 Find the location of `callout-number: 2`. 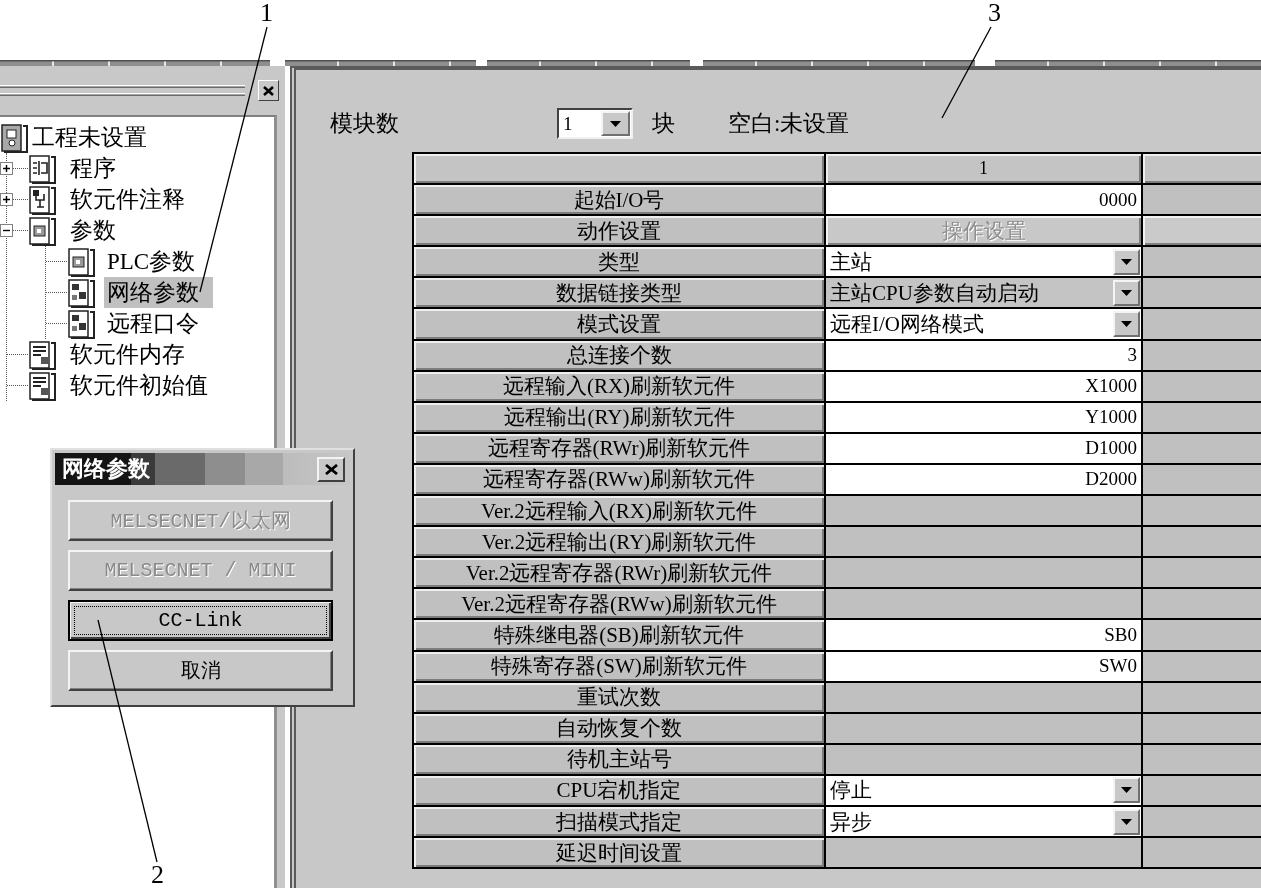

callout-number: 2 is located at coordinates (157, 875).